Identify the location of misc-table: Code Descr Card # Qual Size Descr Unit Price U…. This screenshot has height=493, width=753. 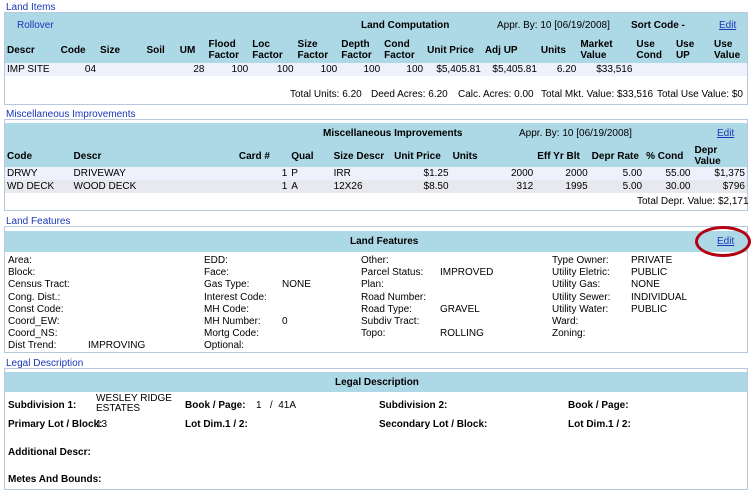
(376, 169).